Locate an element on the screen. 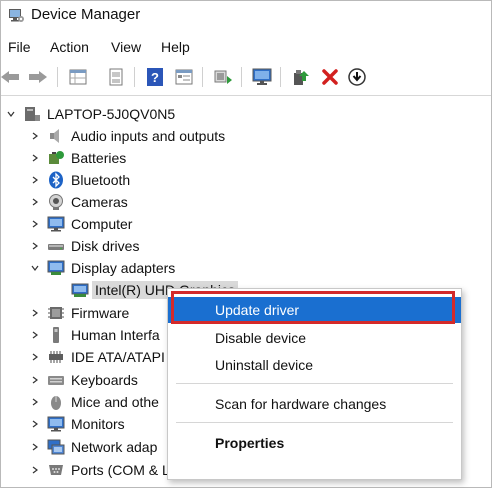 Image resolution: width=492 pixels, height=488 pixels. tree-item-label: Keyboards is located at coordinates (104, 380).